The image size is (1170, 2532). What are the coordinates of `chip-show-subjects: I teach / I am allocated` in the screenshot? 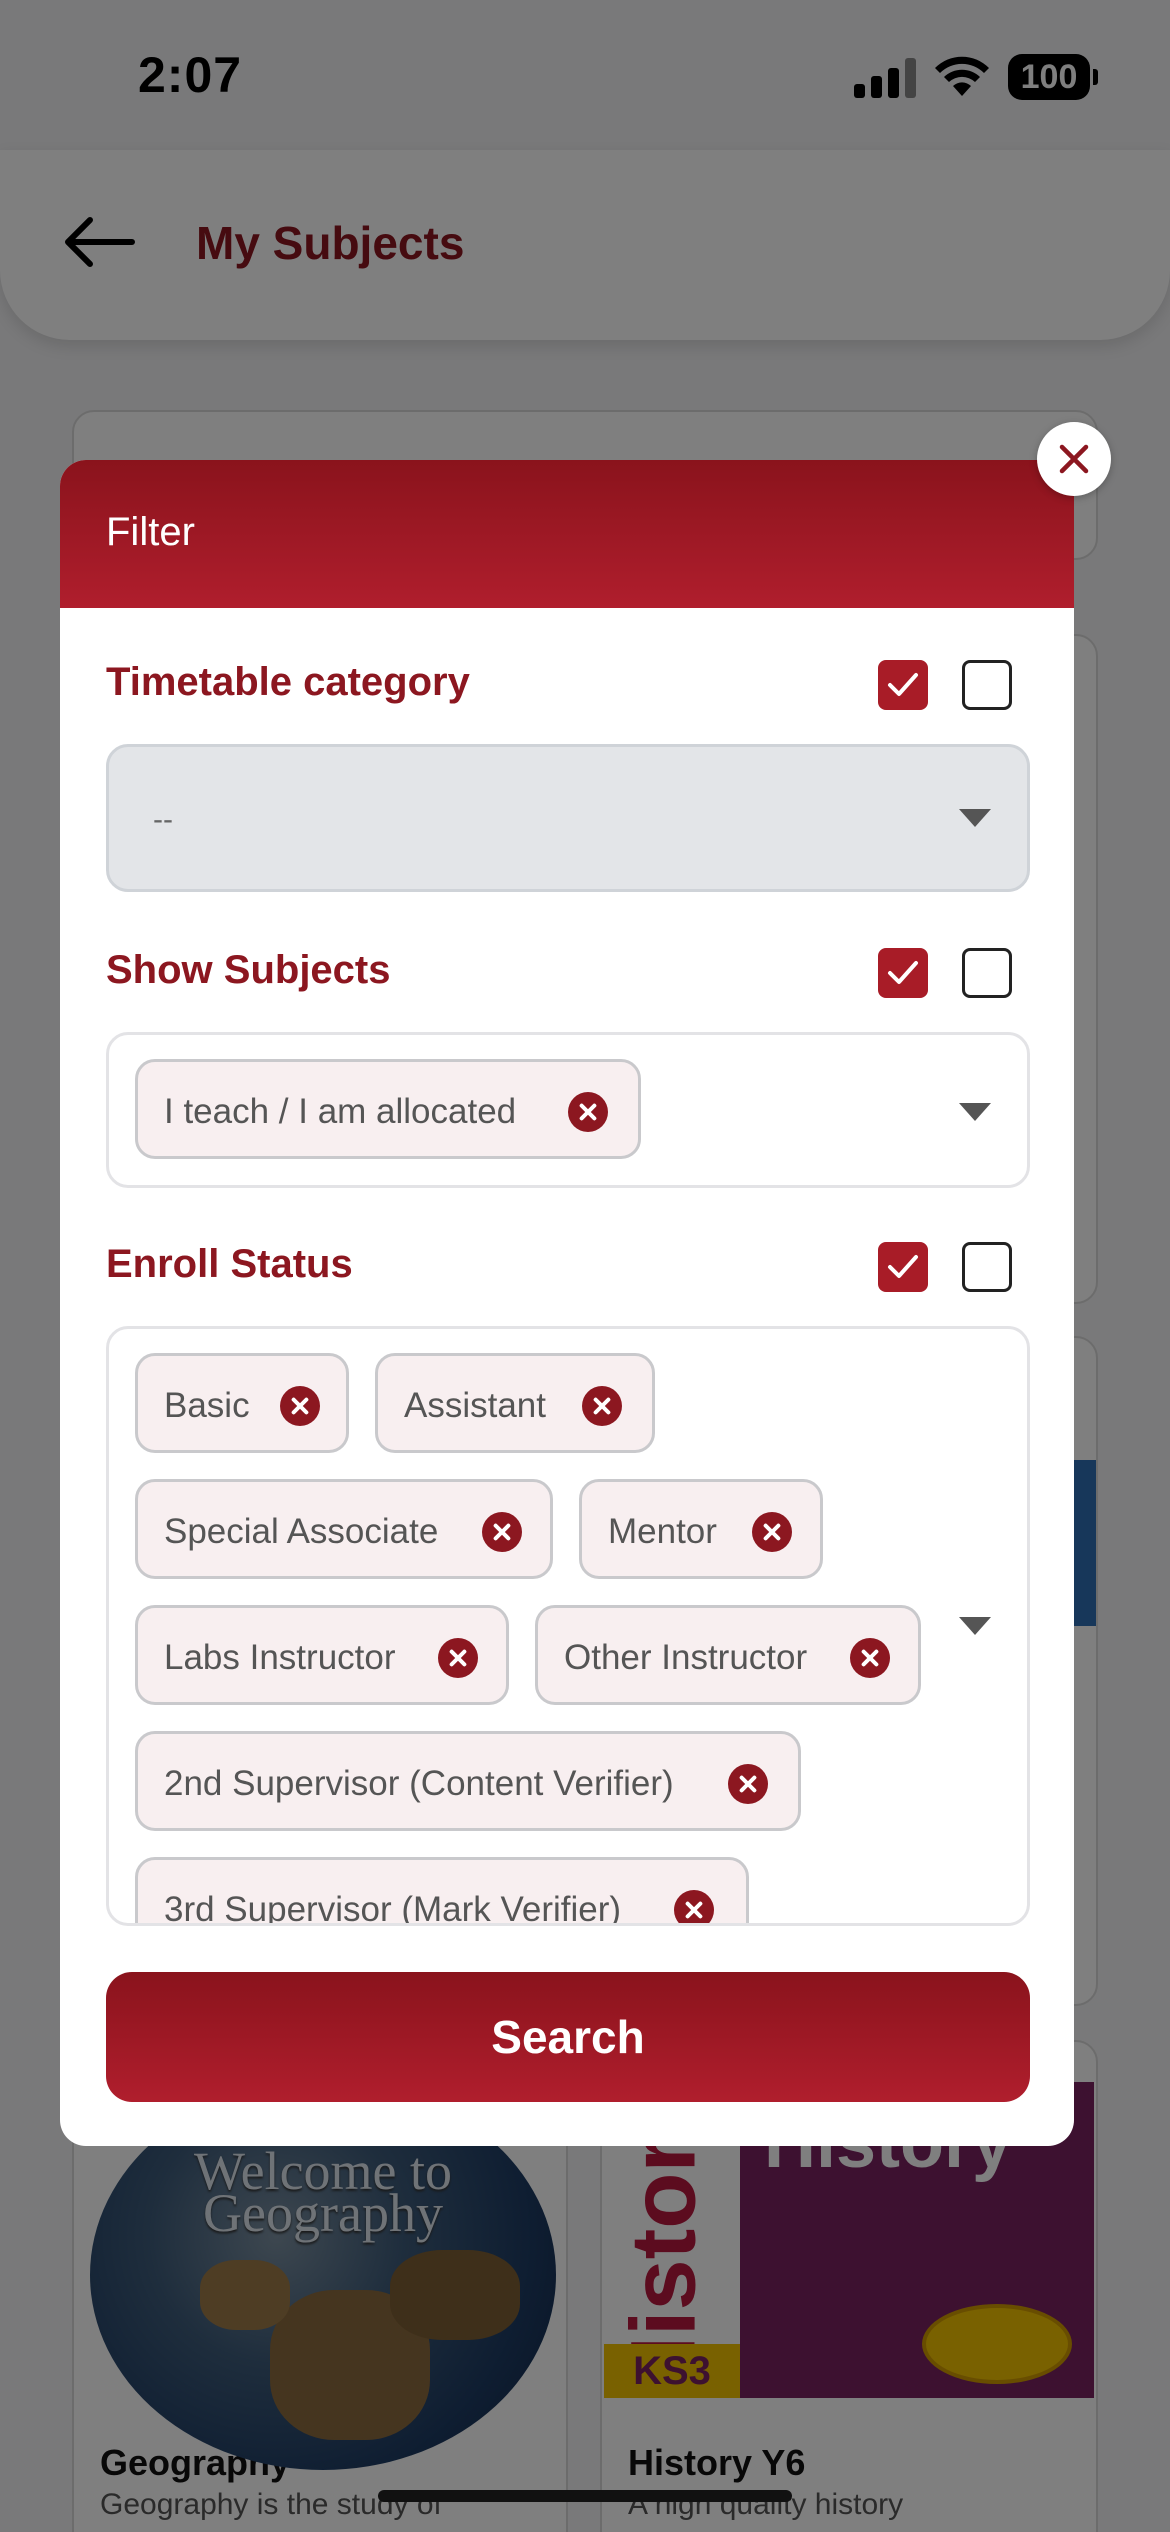 It's located at (388, 1109).